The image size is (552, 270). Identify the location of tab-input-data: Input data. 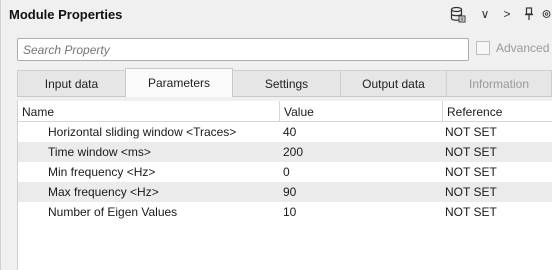
(71, 83).